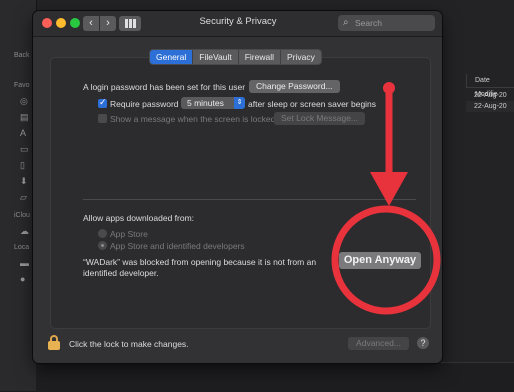 The width and height of the screenshot is (514, 392). What do you see at coordinates (108, 23) in the screenshot?
I see `forward-button: ›` at bounding box center [108, 23].